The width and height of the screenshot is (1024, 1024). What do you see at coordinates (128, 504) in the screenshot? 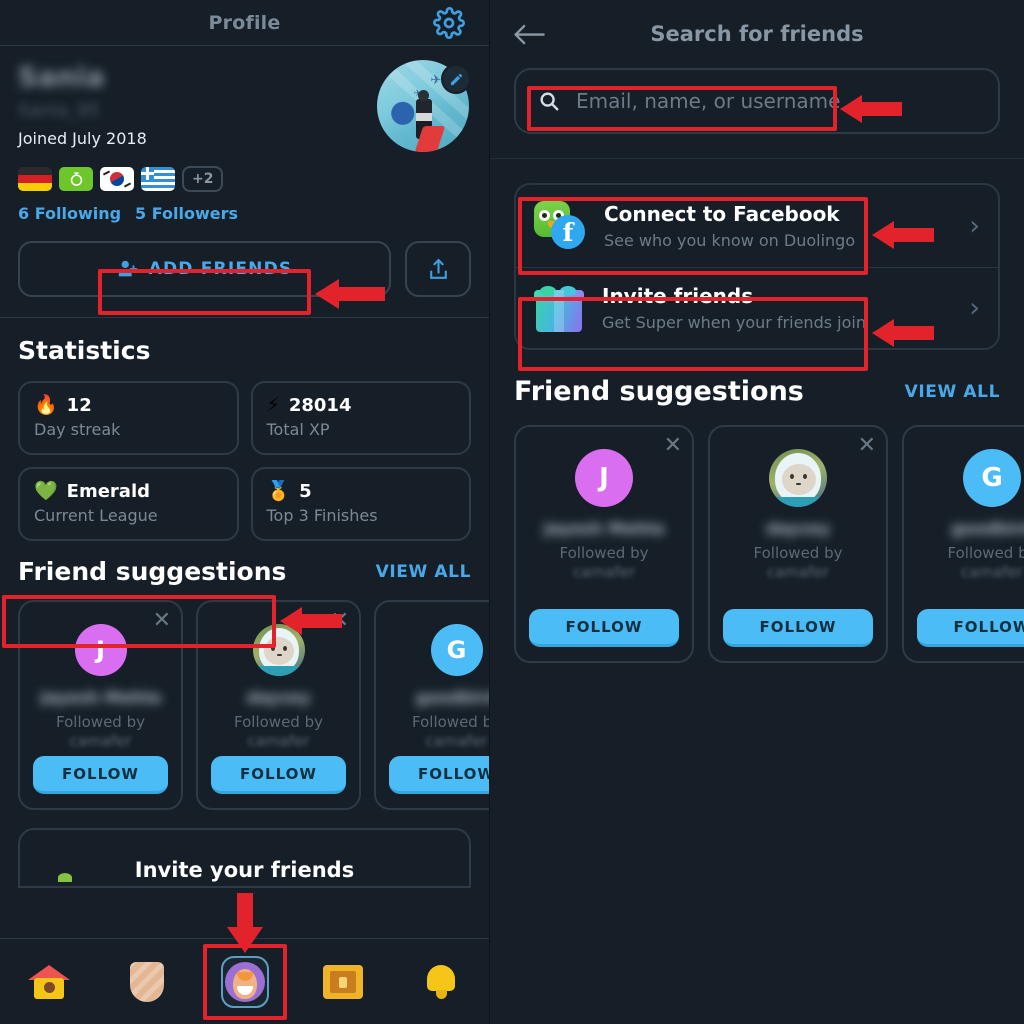
I see `stat-card-current-league: 💚 Emerald Current League` at bounding box center [128, 504].